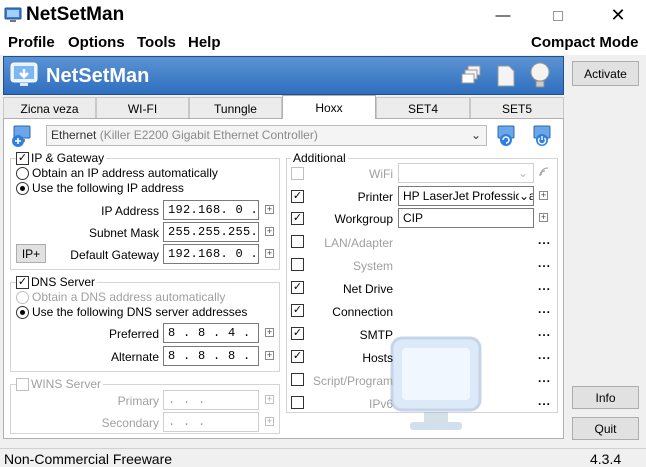 This screenshot has height=467, width=646. What do you see at coordinates (211, 333) in the screenshot?
I see `preferred-dns-input: 8 . 8 . 4 . 4` at bounding box center [211, 333].